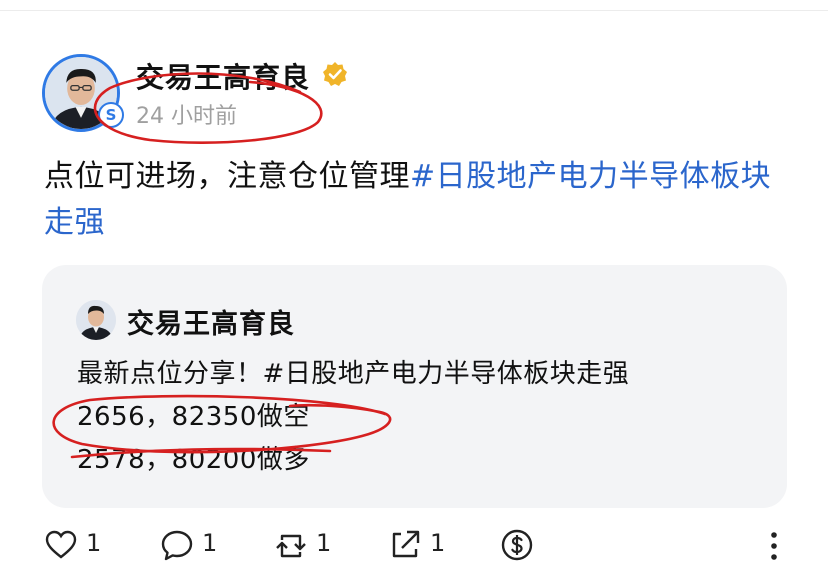 The image size is (828, 562). Describe the element at coordinates (291, 546) in the screenshot. I see `repost-icon` at that location.